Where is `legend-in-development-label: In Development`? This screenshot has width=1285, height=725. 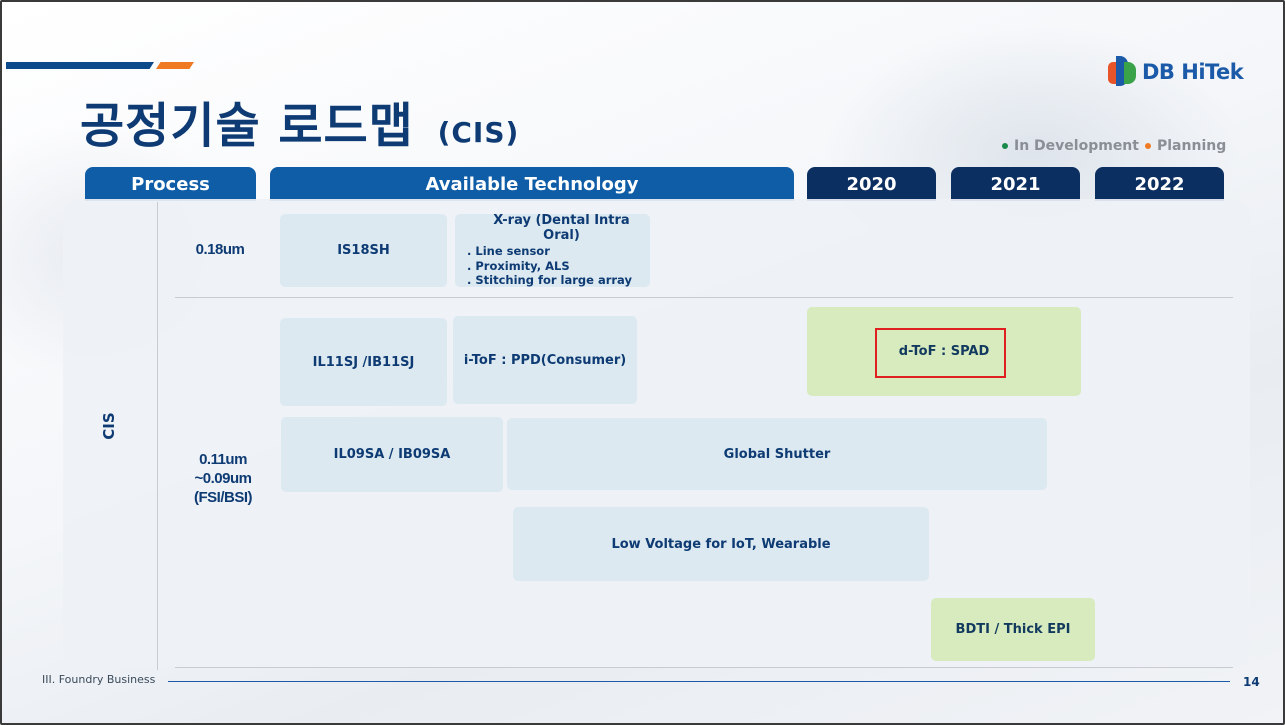
legend-in-development-label: In Development is located at coordinates (1076, 146).